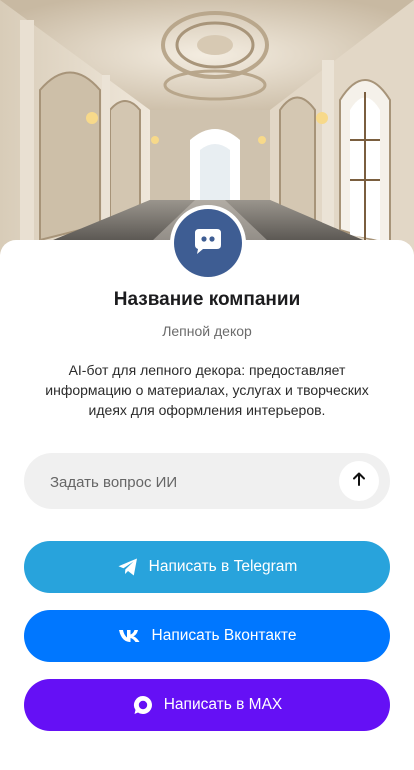 The image size is (414, 770). Describe the element at coordinates (207, 299) in the screenshot. I see `company-name: Название компании` at that location.